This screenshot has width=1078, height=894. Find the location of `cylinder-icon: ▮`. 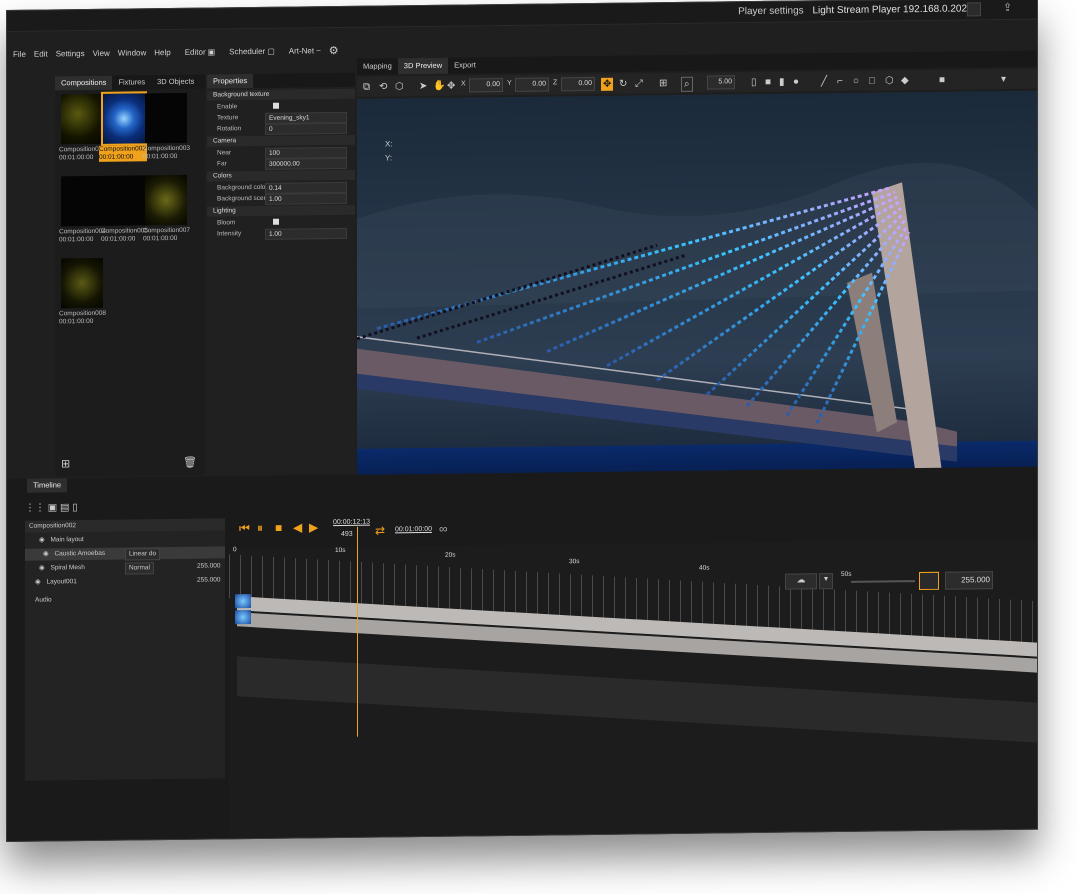

cylinder-icon: ▮ is located at coordinates (782, 82).